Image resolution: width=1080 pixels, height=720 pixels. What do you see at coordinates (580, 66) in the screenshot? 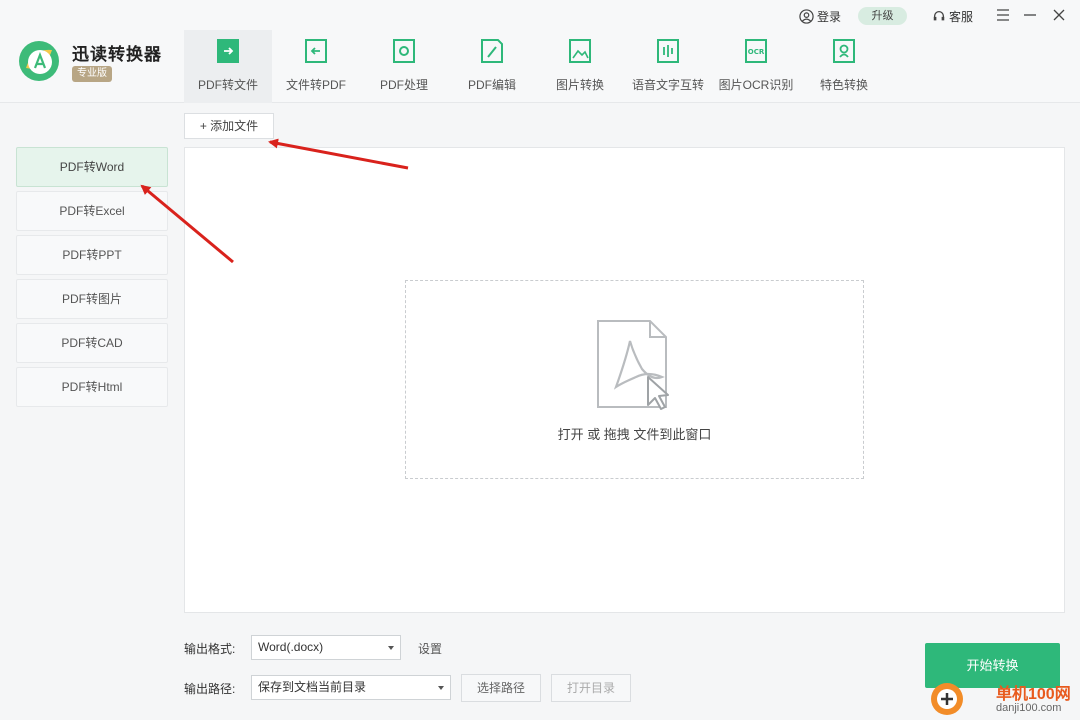
I see `tab-image-convert: 图片转换` at bounding box center [580, 66].